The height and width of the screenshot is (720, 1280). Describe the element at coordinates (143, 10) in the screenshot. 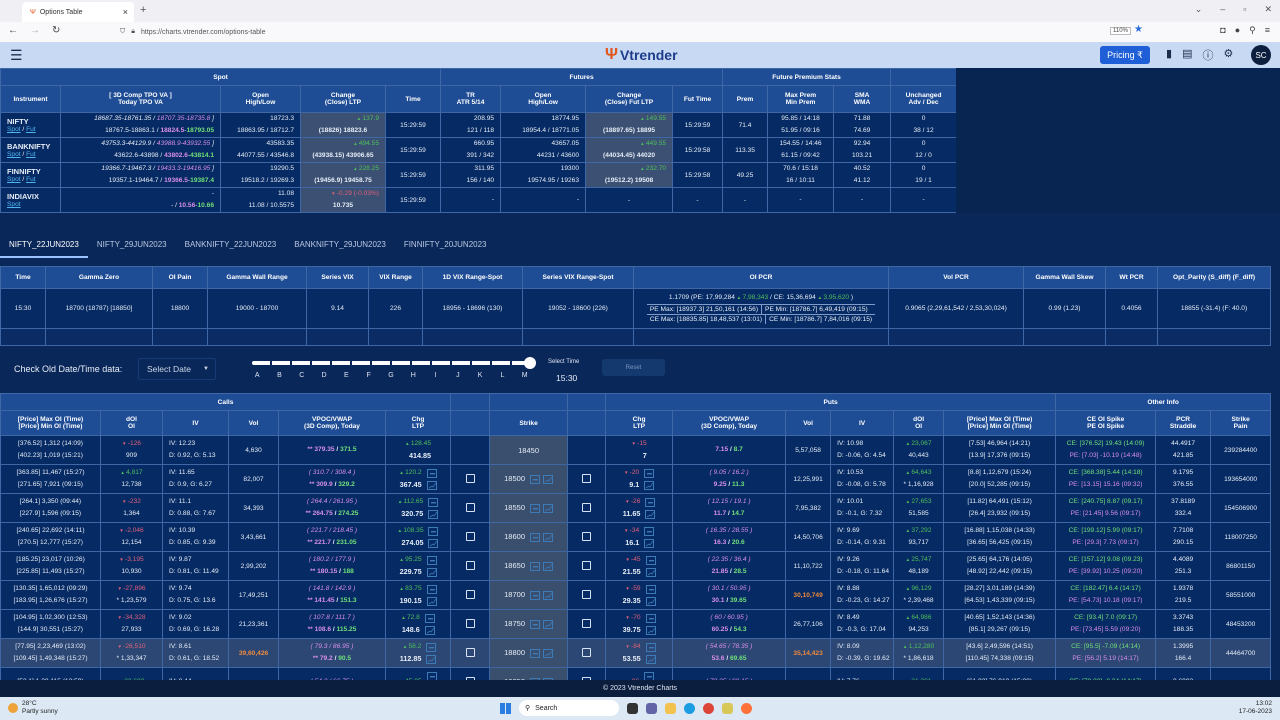

I see `new-tab-icon: +` at that location.